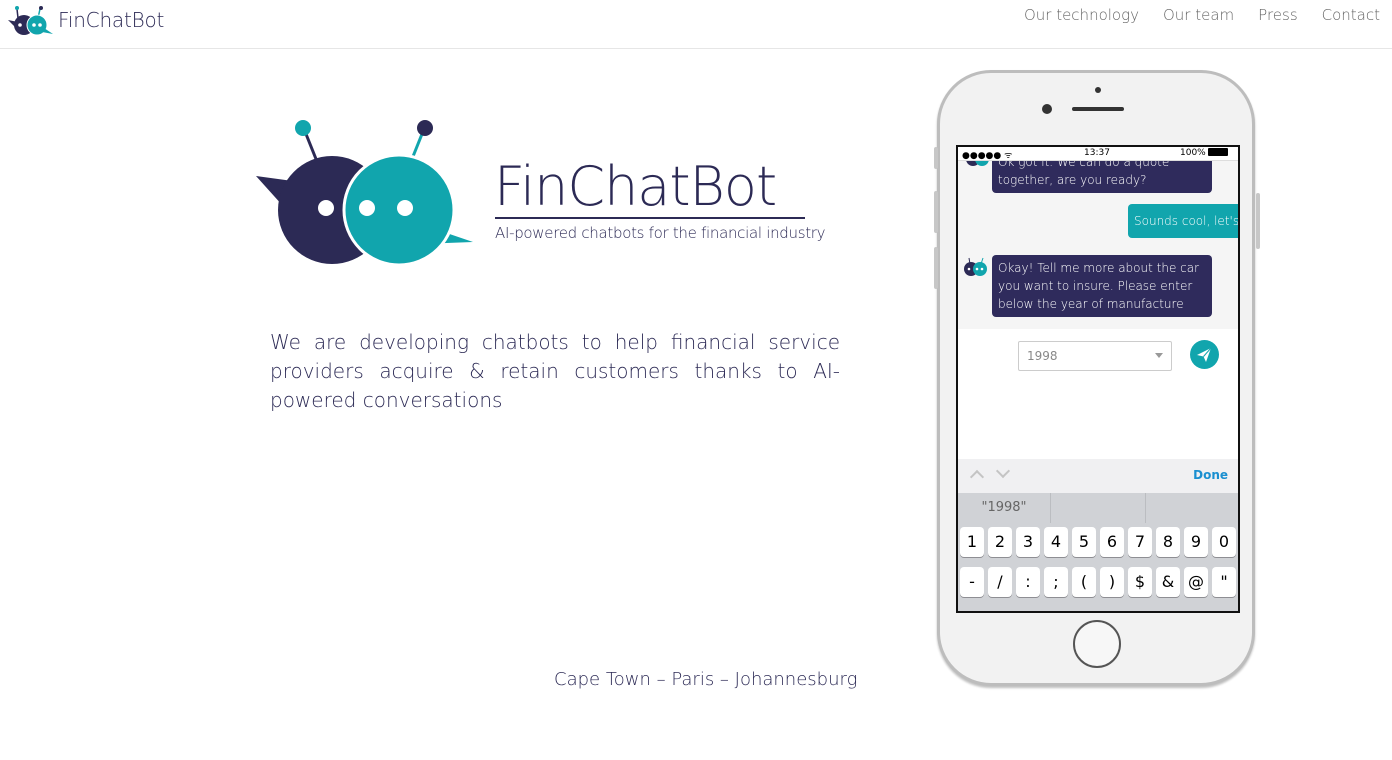 This screenshot has width=1392, height=760. What do you see at coordinates (1084, 542) in the screenshot?
I see `key: 5` at bounding box center [1084, 542].